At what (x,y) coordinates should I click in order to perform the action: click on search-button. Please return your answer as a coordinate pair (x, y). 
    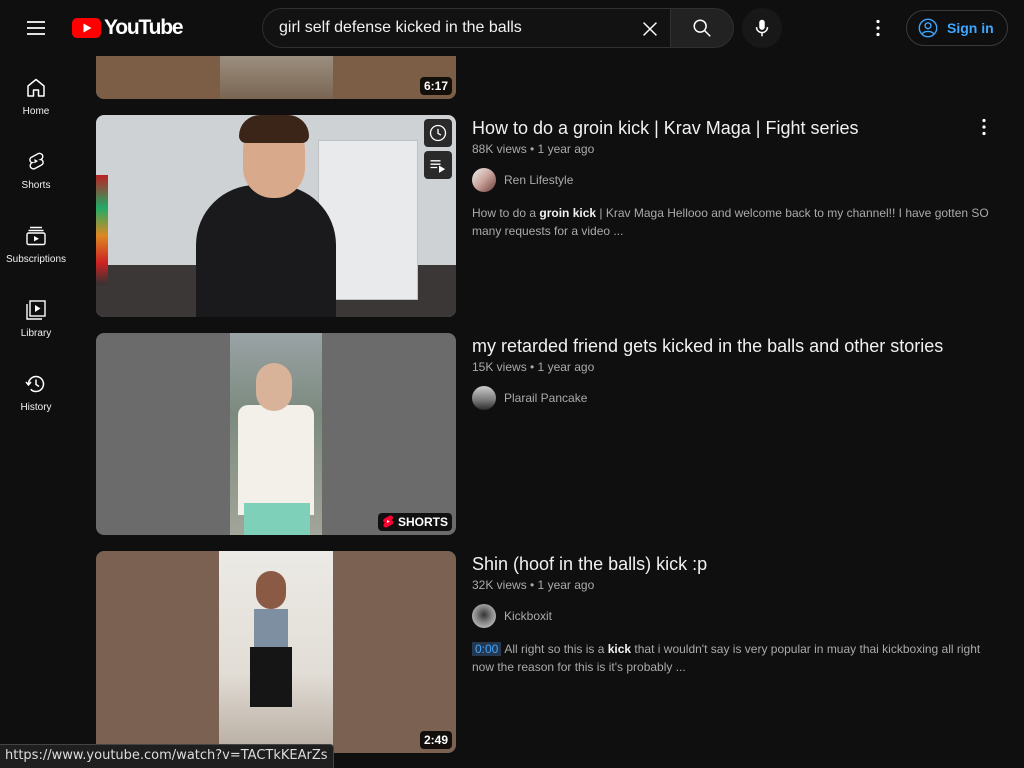
    Looking at the image, I should click on (702, 28).